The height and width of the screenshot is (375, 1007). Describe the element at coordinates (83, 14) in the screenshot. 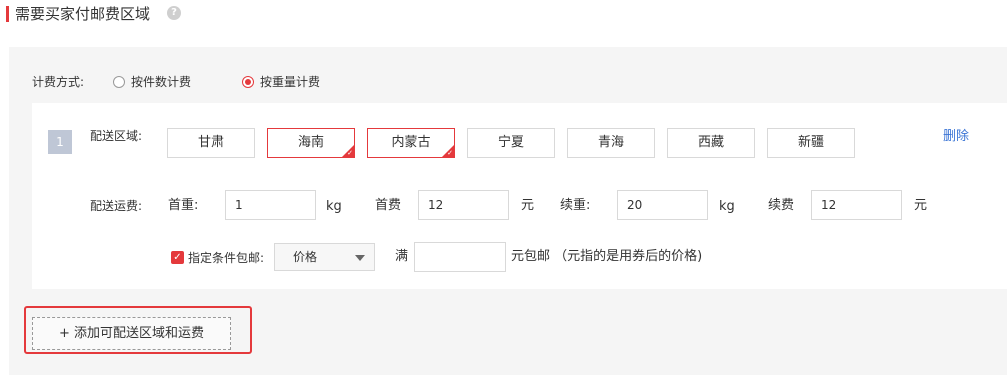

I see `section-title: 需要买家付邮费区域` at that location.